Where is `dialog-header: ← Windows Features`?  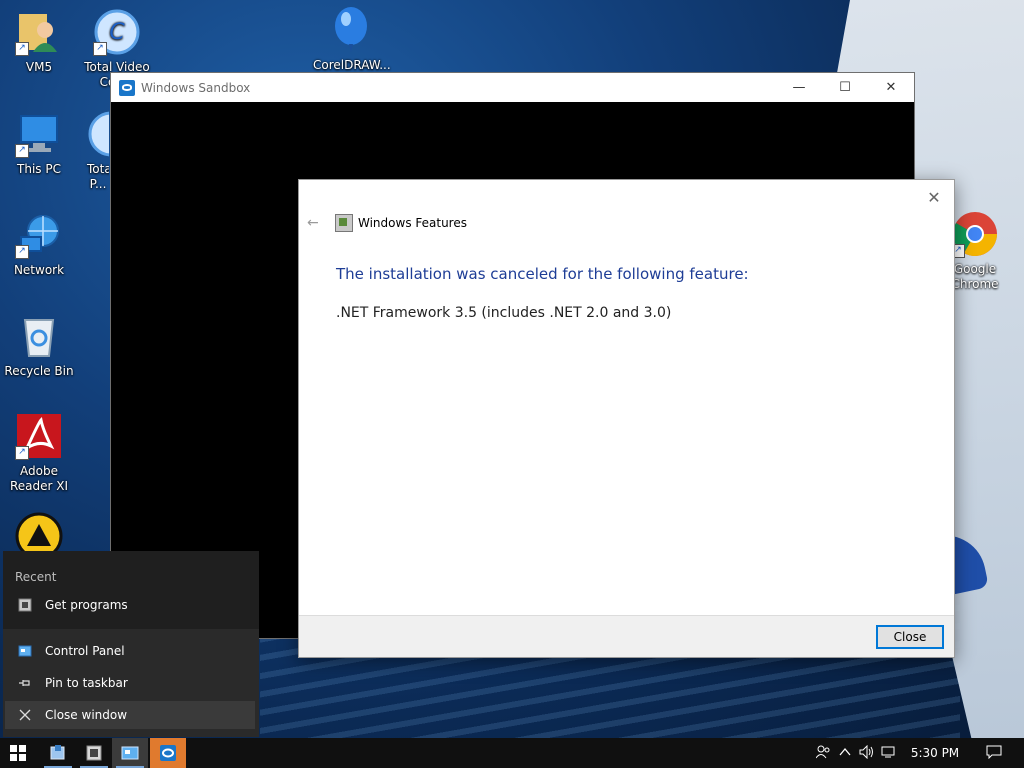
dialog-header: ← Windows Features is located at coordinates (387, 223).